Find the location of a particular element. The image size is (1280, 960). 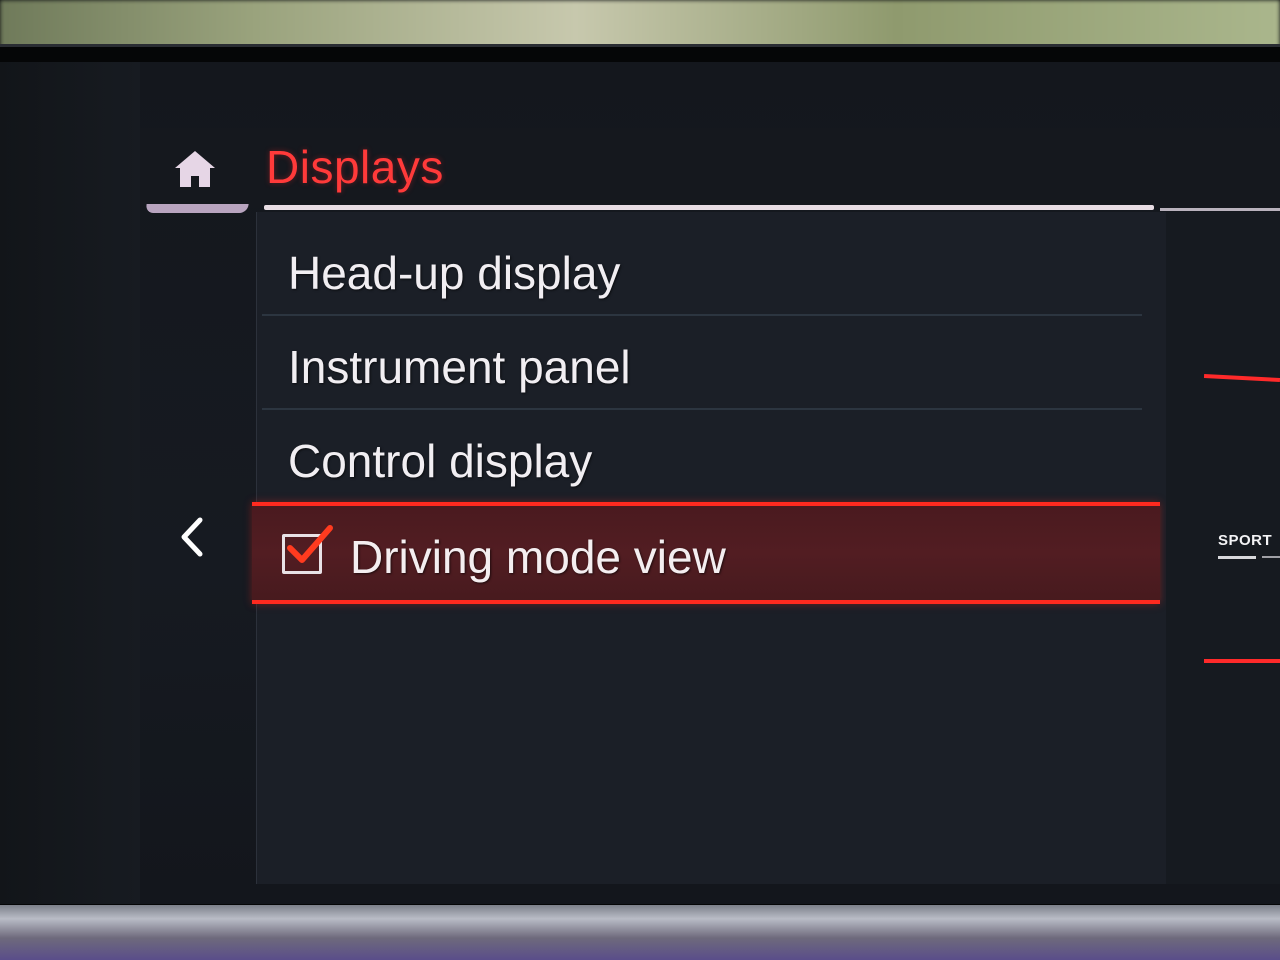

chevron-left-icon is located at coordinates (193, 537).